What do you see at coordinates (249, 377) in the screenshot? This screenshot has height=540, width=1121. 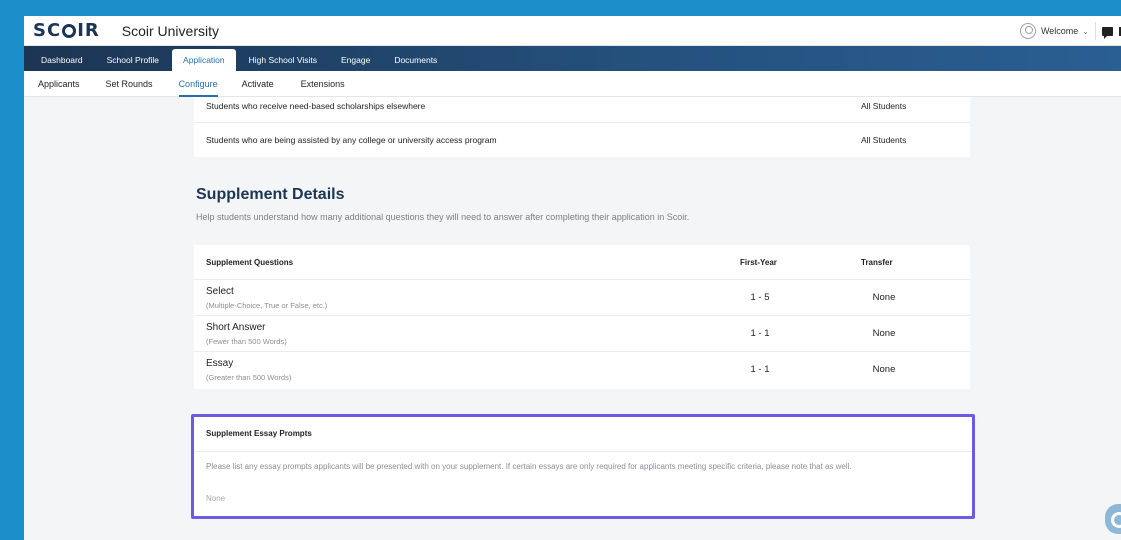 I see `question-desc: (Greater than 500 Words)` at bounding box center [249, 377].